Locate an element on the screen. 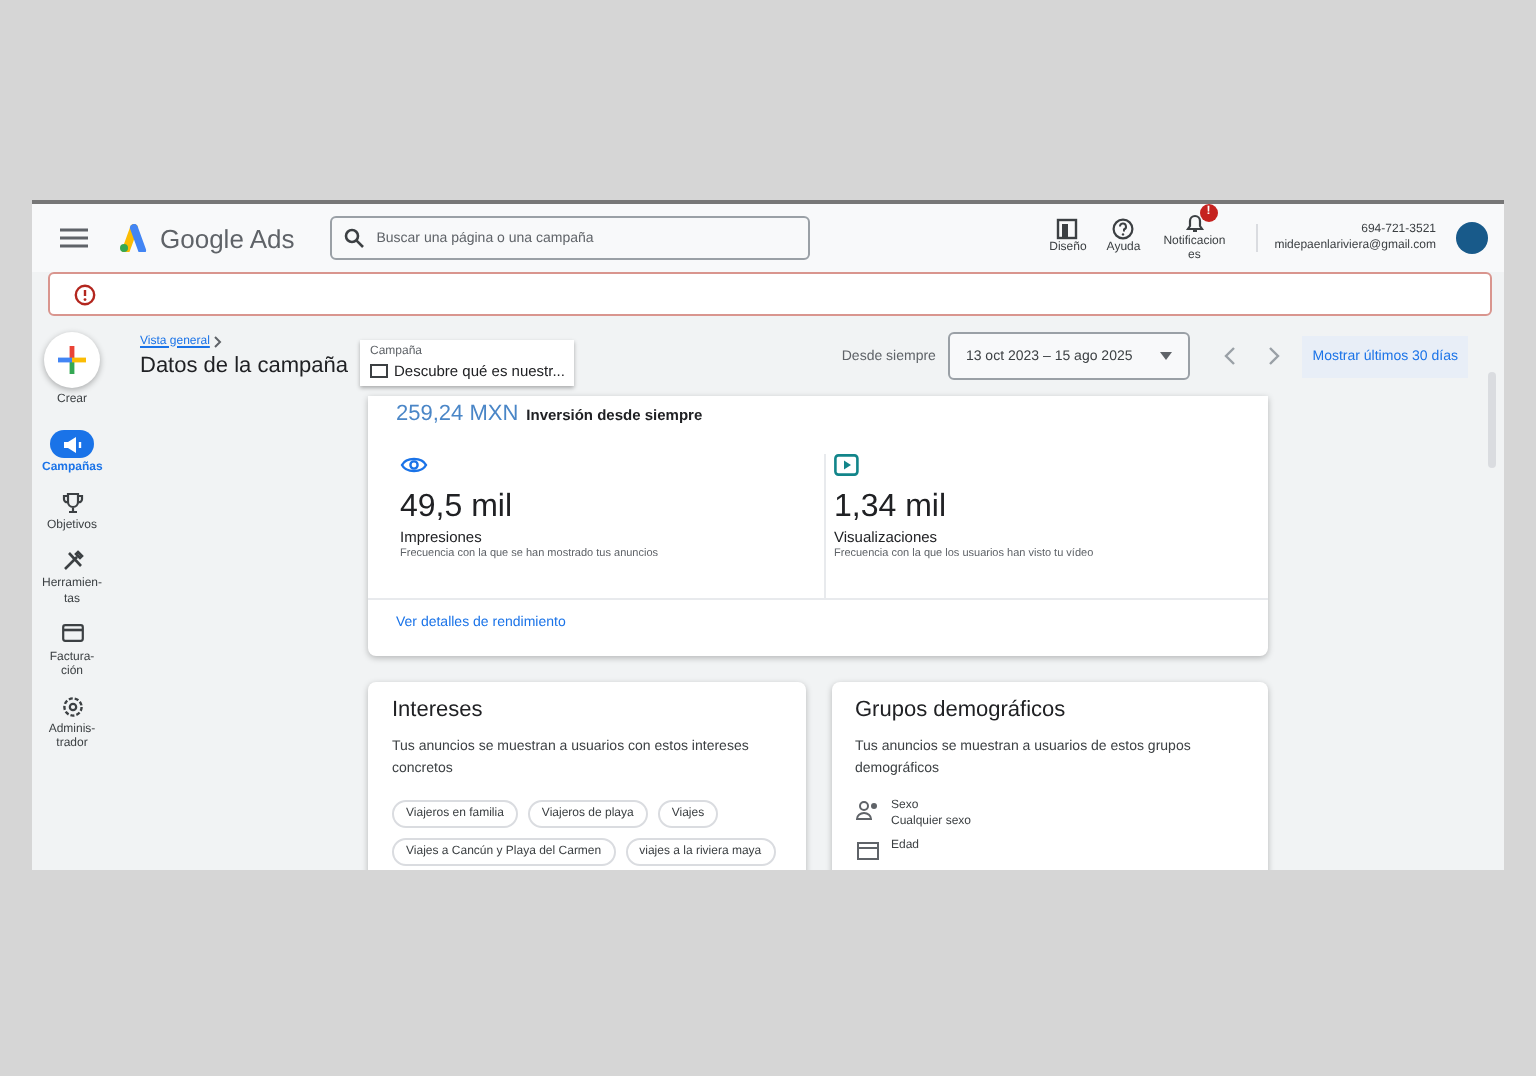  plus-icon is located at coordinates (72, 360).